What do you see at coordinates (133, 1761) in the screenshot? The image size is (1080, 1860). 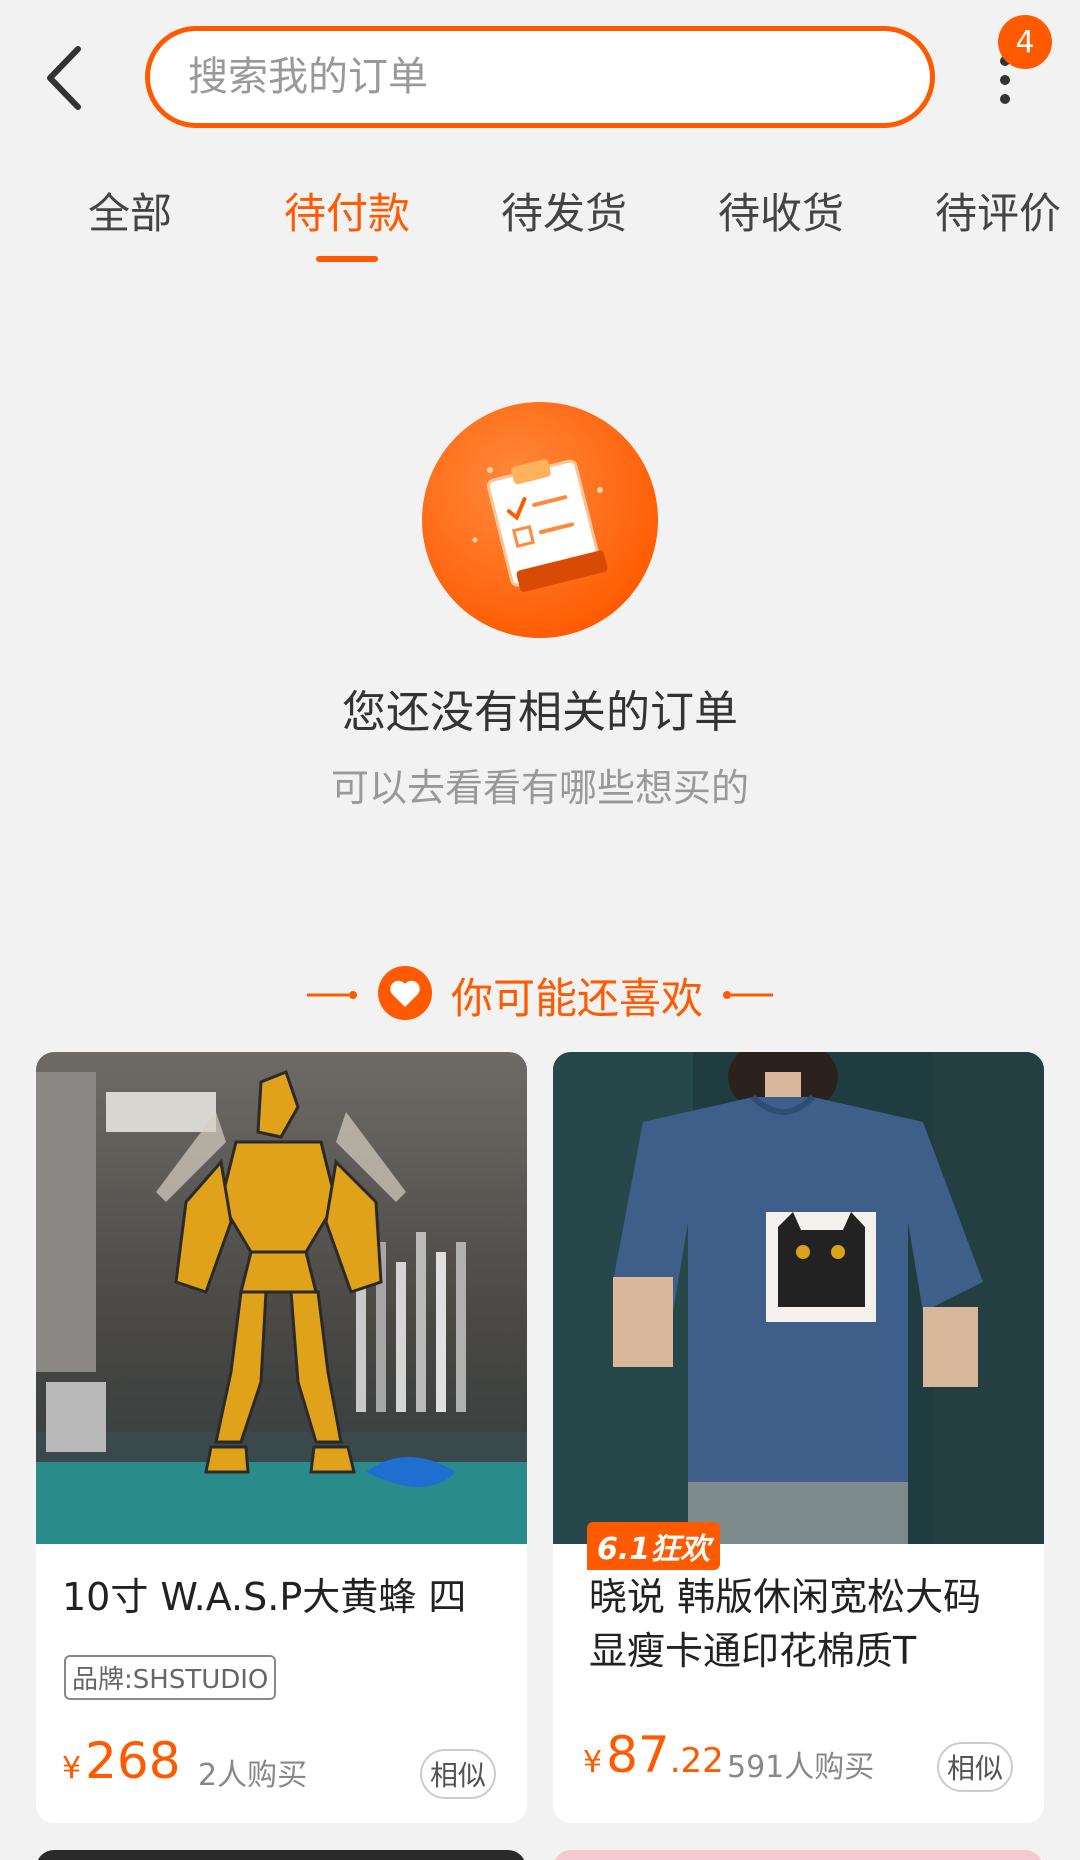 I see `price-integer: 268` at bounding box center [133, 1761].